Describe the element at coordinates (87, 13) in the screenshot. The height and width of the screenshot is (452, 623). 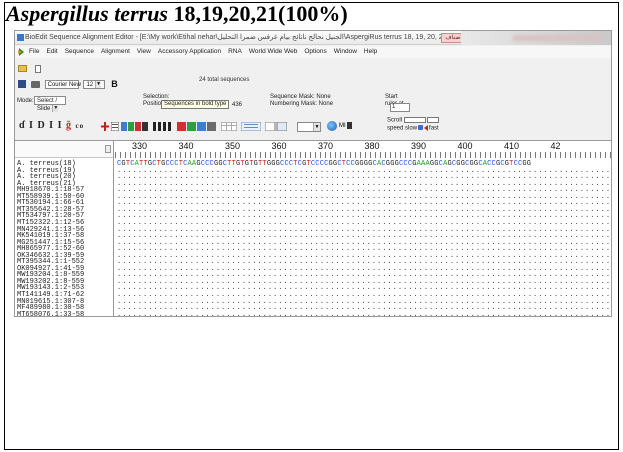
I see `species-name: Aspergillus terrus` at that location.